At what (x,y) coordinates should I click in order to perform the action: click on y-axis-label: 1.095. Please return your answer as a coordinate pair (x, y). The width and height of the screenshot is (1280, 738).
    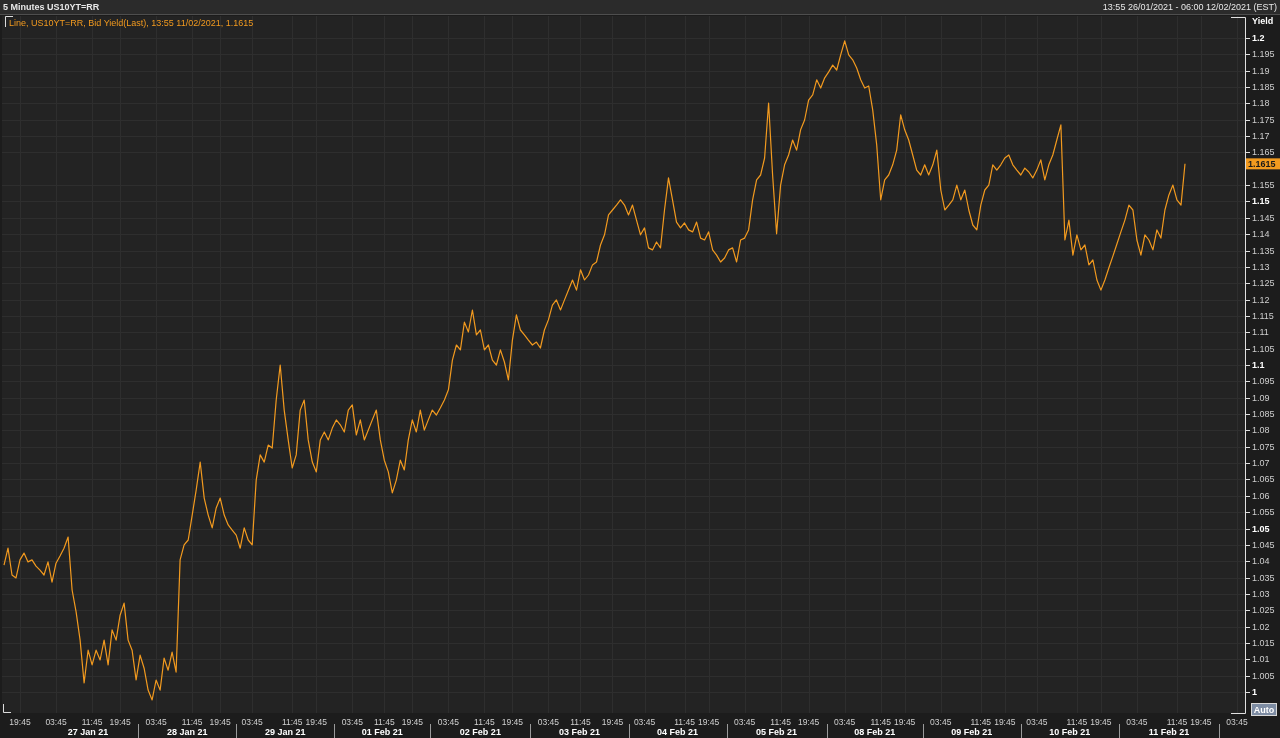
    Looking at the image, I should click on (1263, 381).